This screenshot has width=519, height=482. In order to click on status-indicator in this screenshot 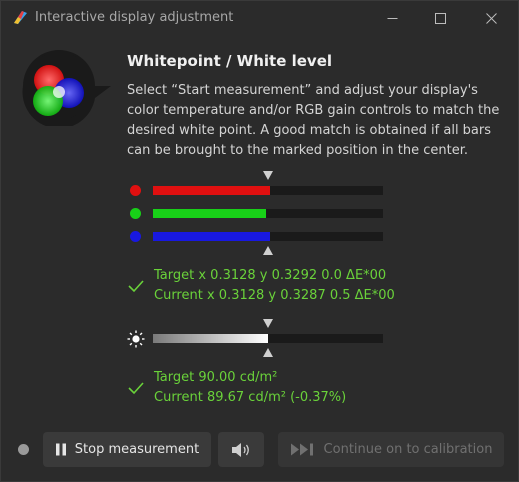, I will do `click(23, 449)`.